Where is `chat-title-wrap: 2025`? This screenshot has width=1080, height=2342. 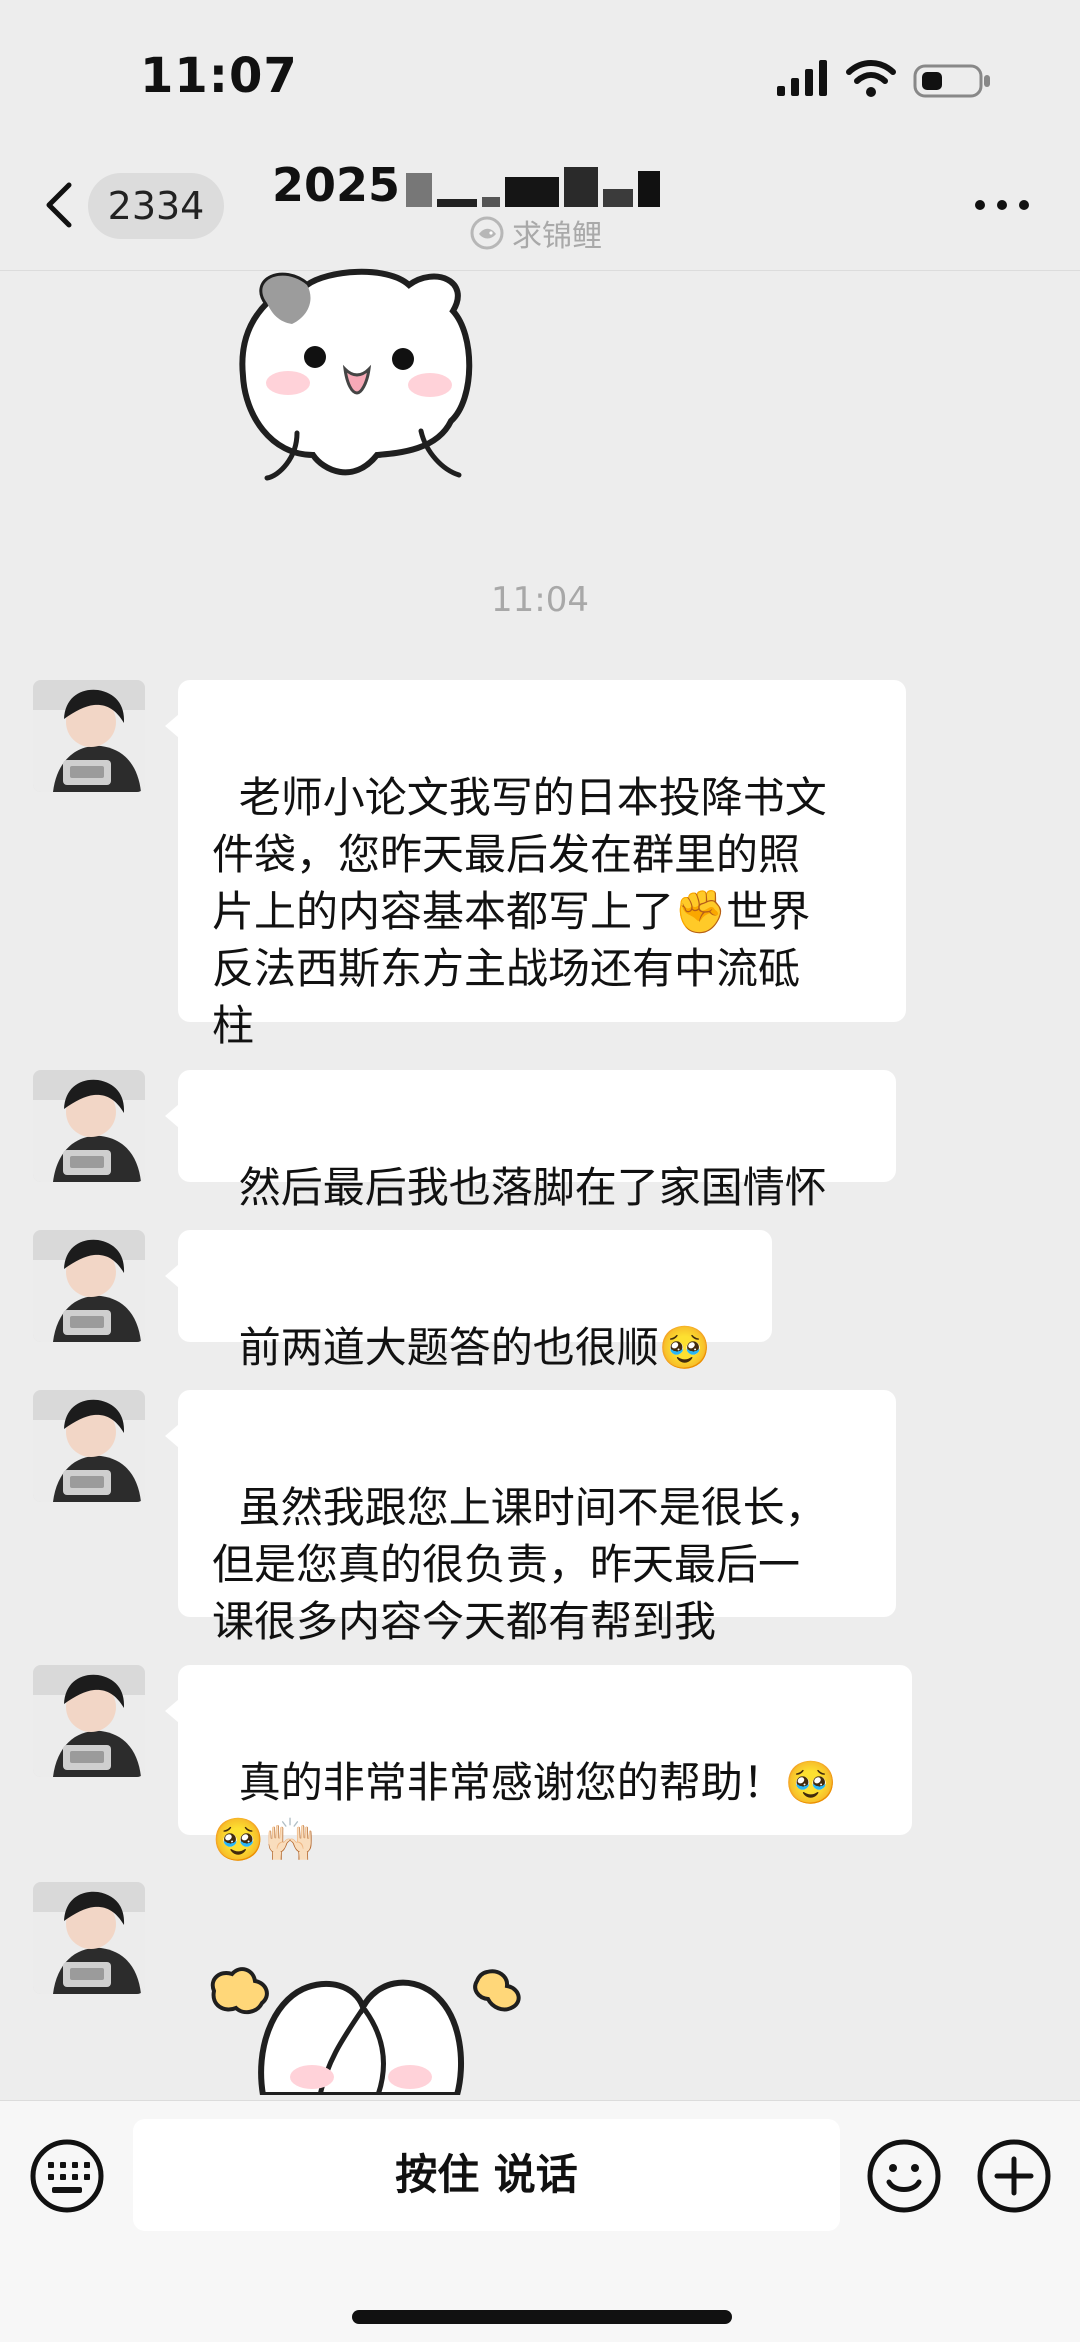 chat-title-wrap: 2025 is located at coordinates (468, 185).